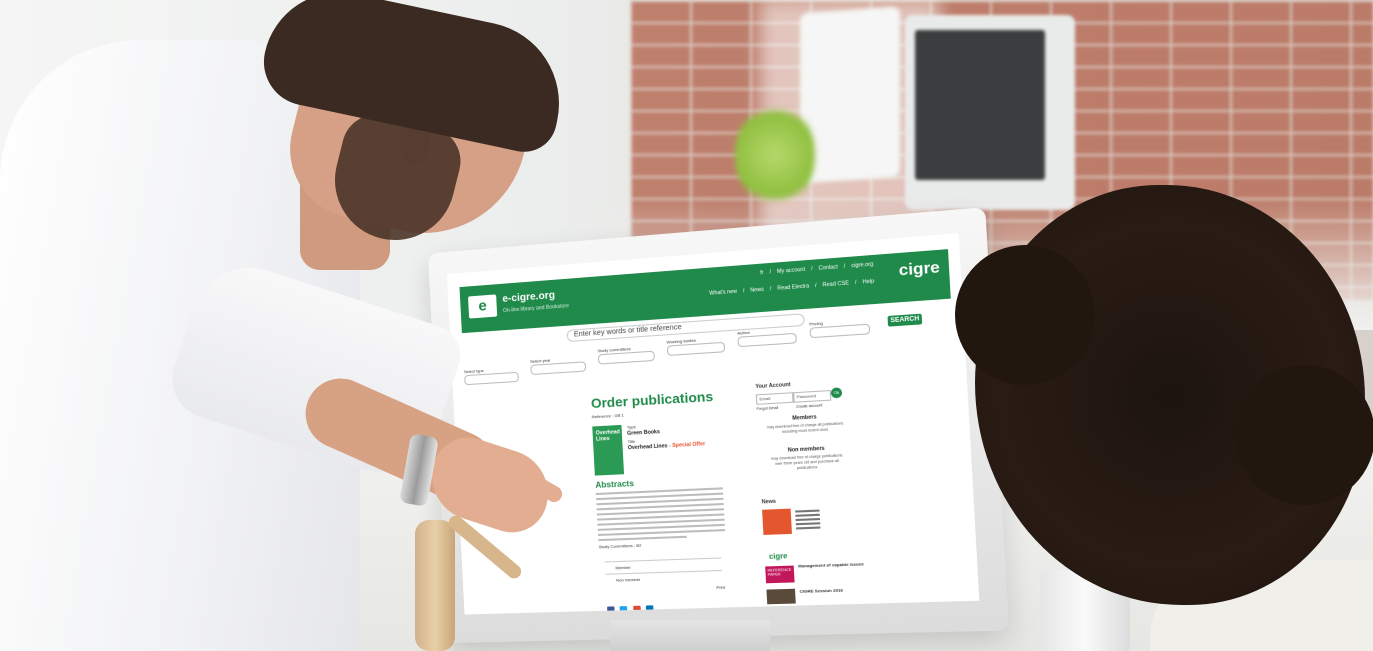  I want to click on forgot-link: Forgot Email, so click(767, 408).